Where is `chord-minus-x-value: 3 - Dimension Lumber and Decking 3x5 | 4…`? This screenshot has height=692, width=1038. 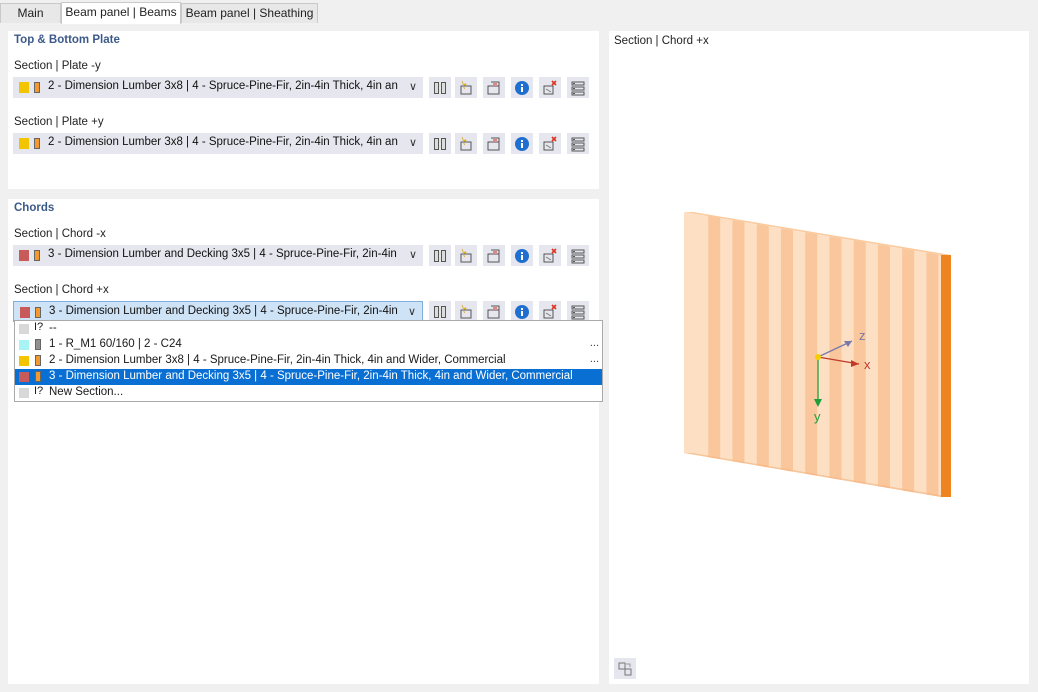
chord-minus-x-value: 3 - Dimension Lumber and Decking 3x5 | 4… is located at coordinates (223, 254).